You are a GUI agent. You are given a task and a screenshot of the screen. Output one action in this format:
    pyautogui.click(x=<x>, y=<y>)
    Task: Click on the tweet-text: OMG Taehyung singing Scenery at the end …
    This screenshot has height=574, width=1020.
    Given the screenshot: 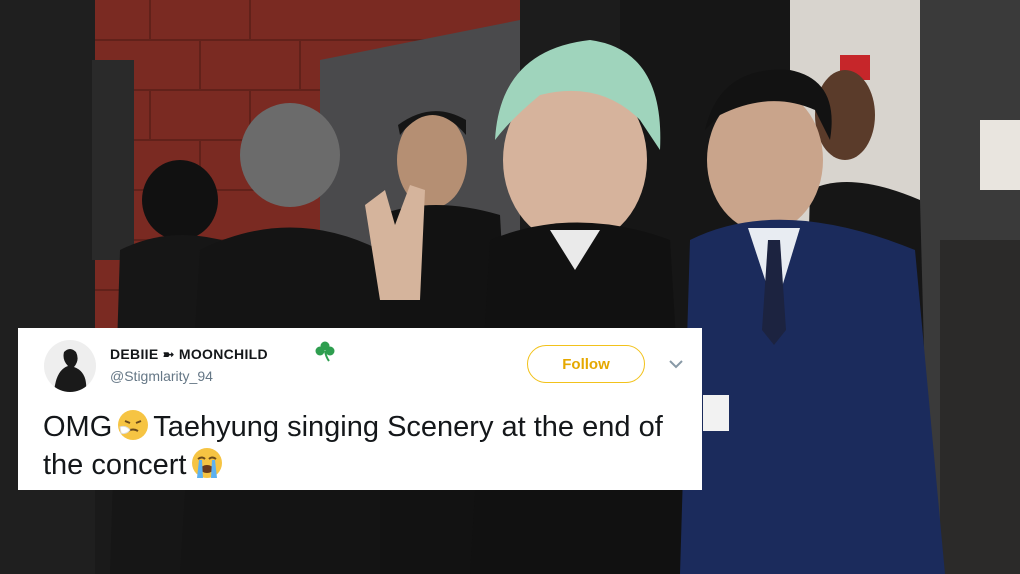 What is the action you would take?
    pyautogui.click(x=358, y=446)
    